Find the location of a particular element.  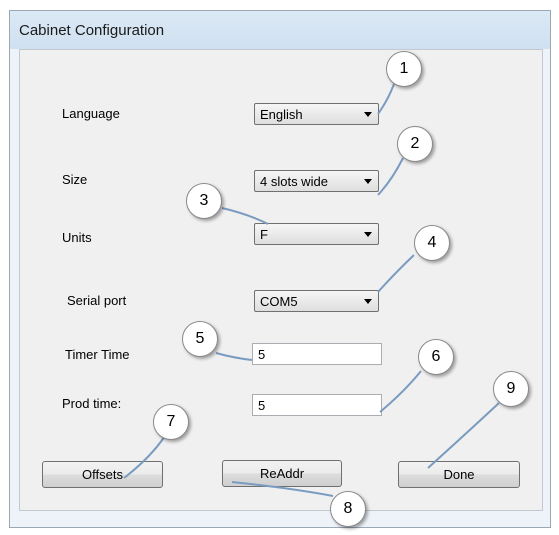

units-select: F is located at coordinates (316, 234).